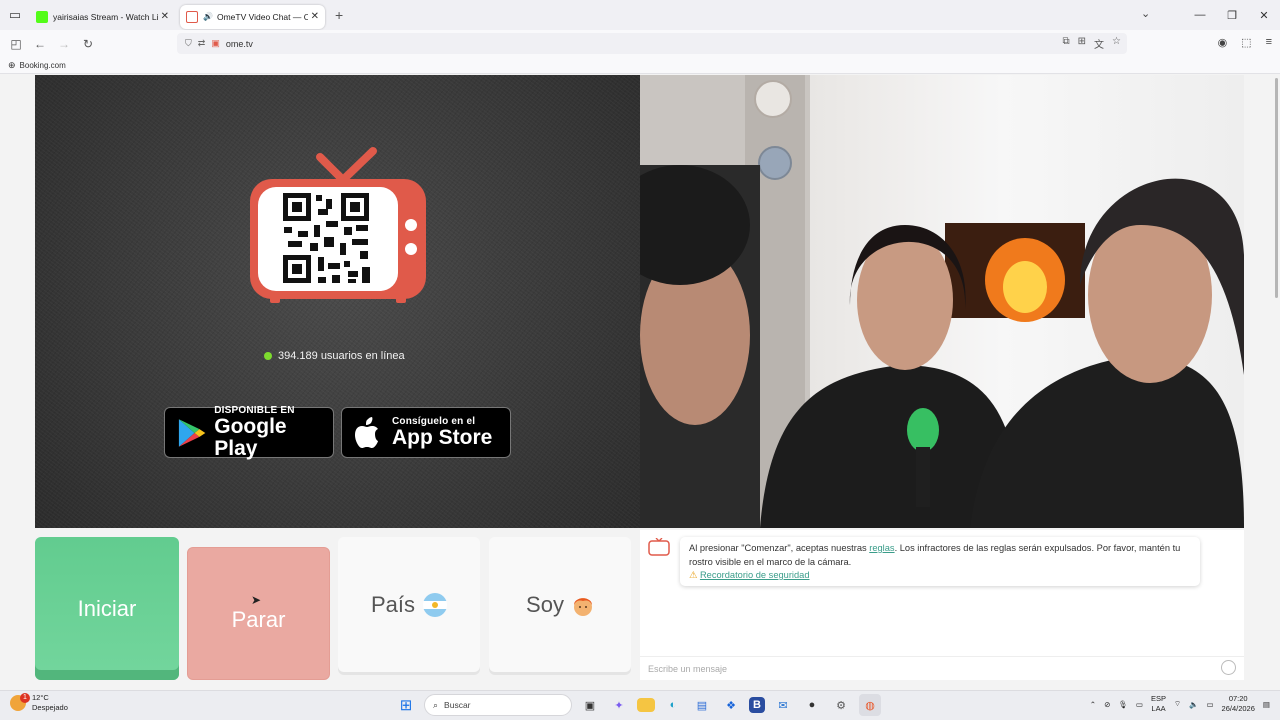  Describe the element at coordinates (339, 15) in the screenshot. I see `new-tab-icon: +` at that location.